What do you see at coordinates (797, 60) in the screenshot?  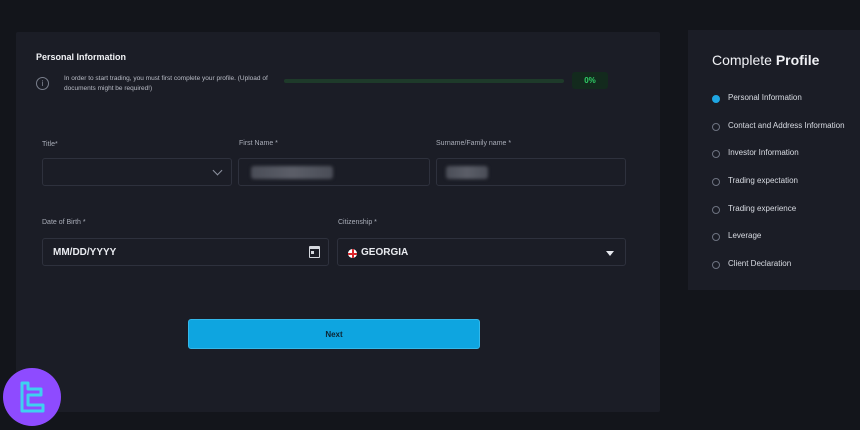 I see `sidebar-title-bold: Profile` at bounding box center [797, 60].